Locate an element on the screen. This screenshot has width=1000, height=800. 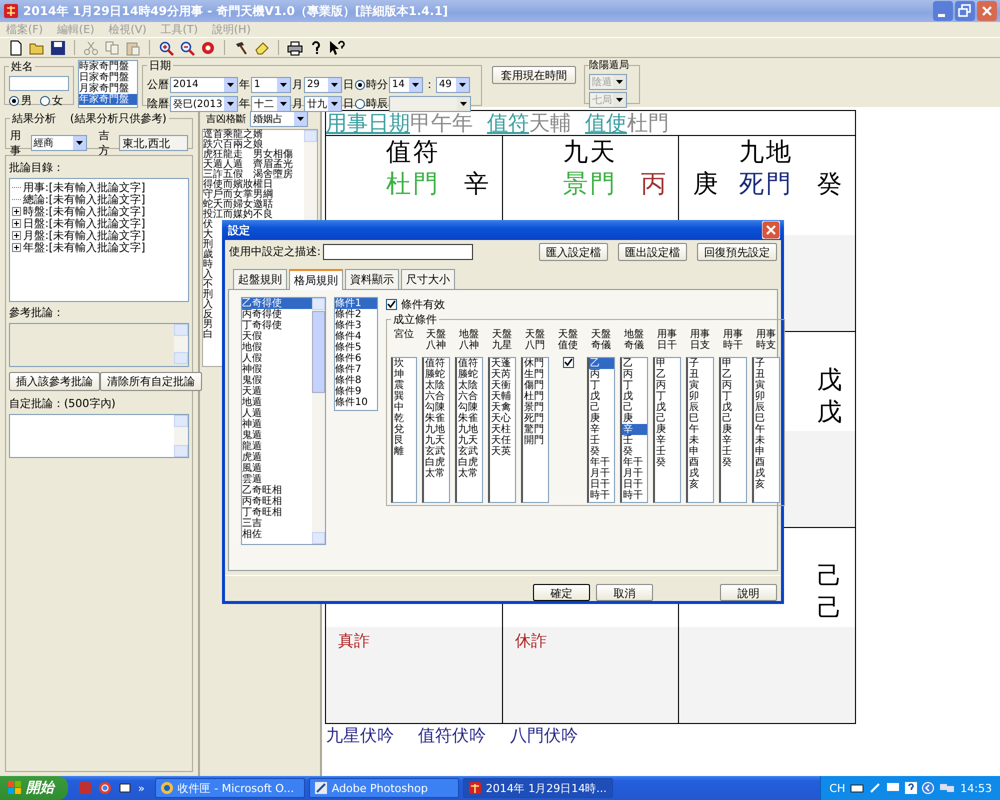
list-item: 虎狂龍走 男女相傷 is located at coordinates (253, 155).